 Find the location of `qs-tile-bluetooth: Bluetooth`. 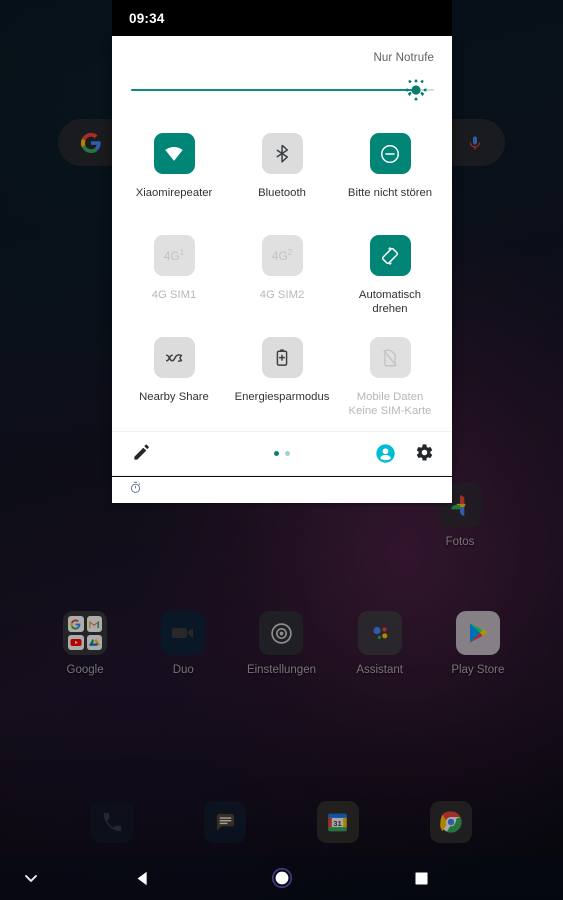

qs-tile-bluetooth: Bluetooth is located at coordinates (282, 174).